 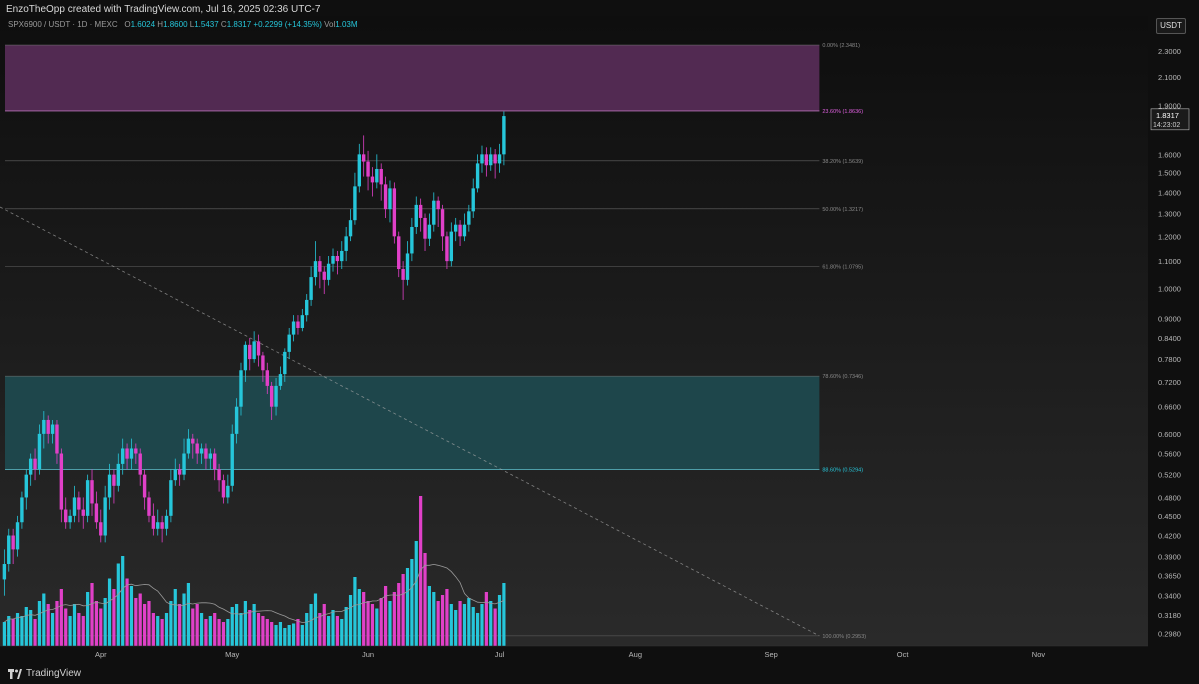 What do you see at coordinates (1169, 557) in the screenshot?
I see `price-tick-label: 0.3900` at bounding box center [1169, 557].